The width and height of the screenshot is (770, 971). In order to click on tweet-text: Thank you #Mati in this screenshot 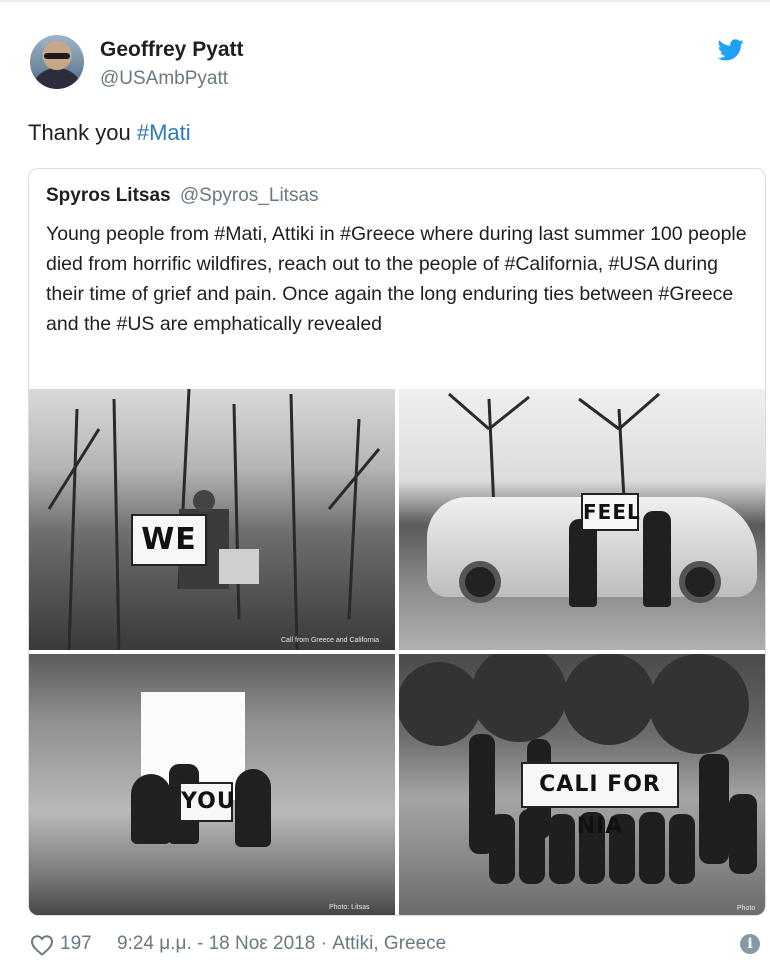, I will do `click(109, 133)`.